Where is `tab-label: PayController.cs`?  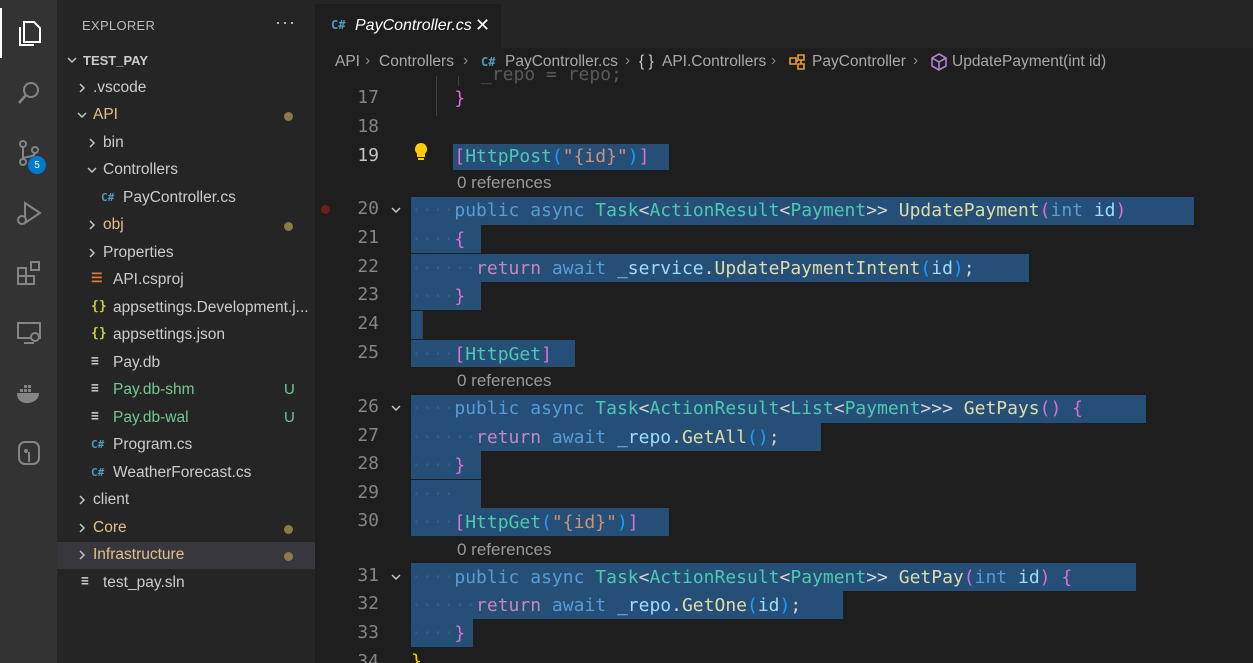
tab-label: PayController.cs is located at coordinates (413, 25).